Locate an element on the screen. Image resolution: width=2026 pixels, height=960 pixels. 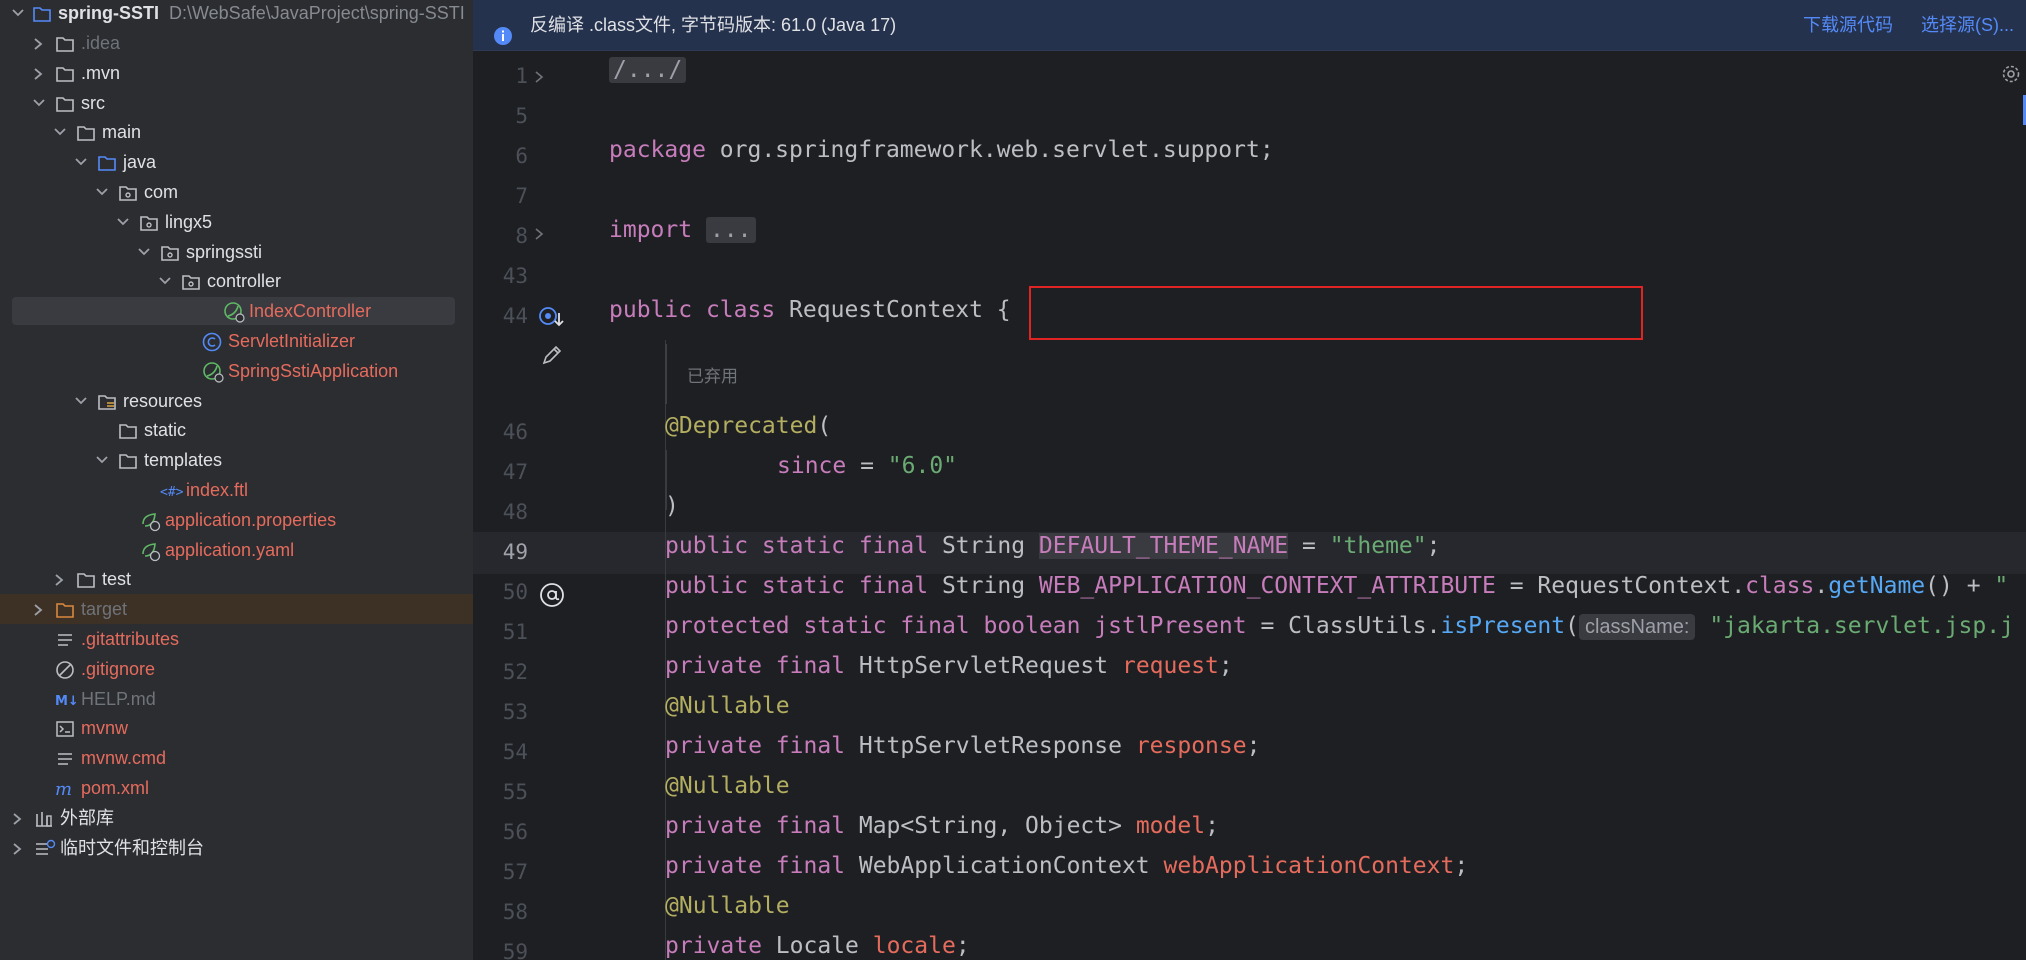
source-folder-icon is located at coordinates (107, 162).